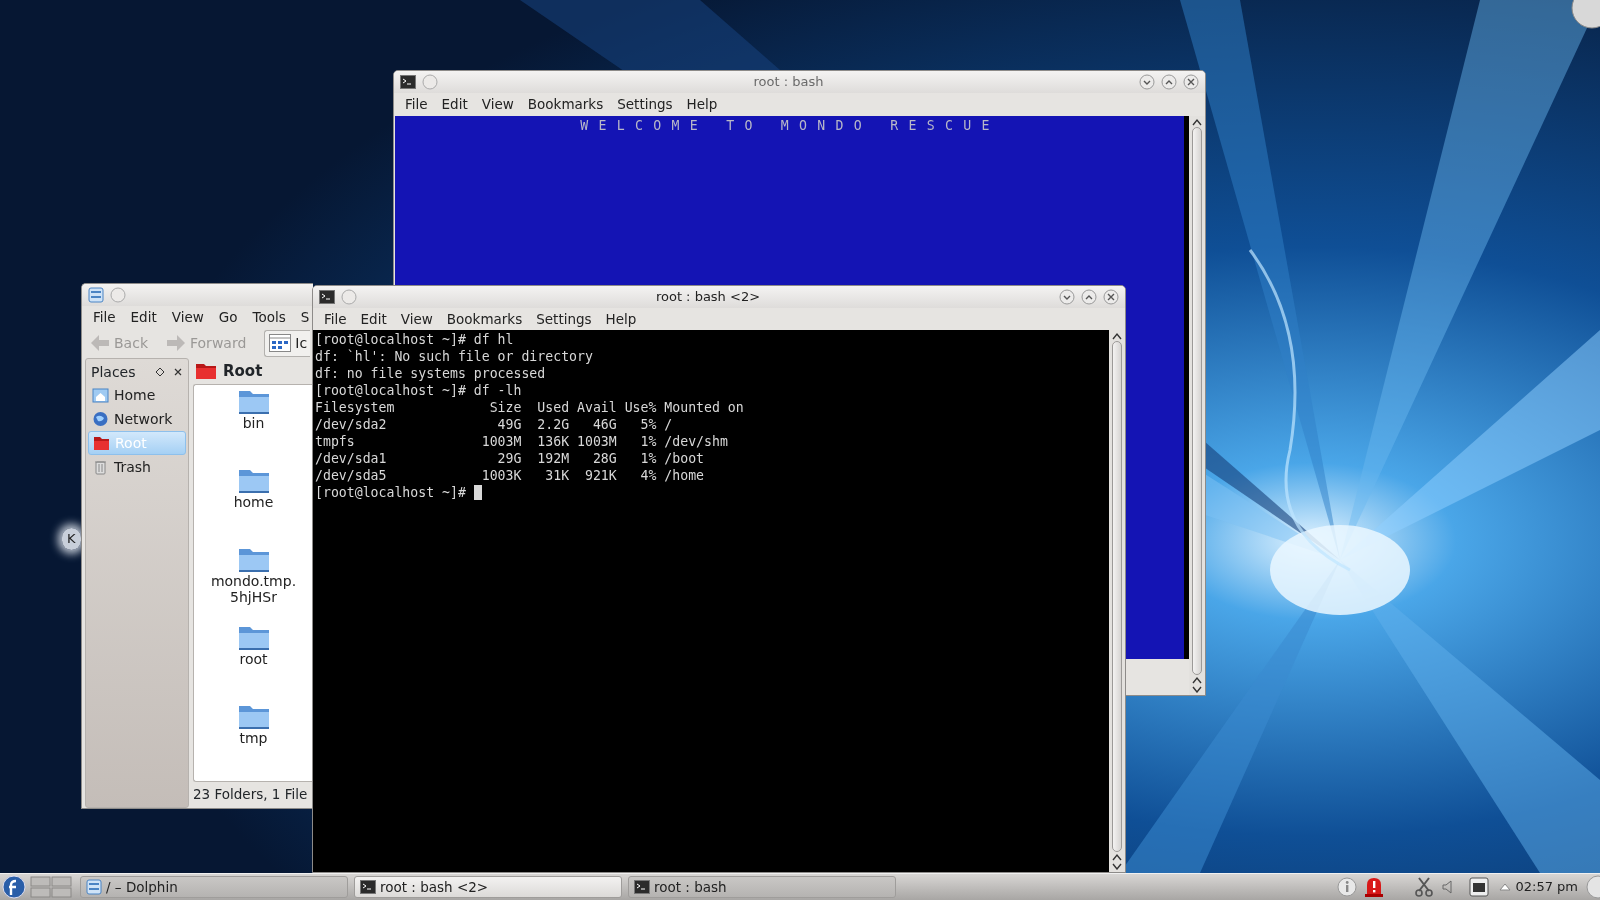 This screenshot has height=900, width=1600. What do you see at coordinates (137, 395) in the screenshot?
I see `places-item: Home` at bounding box center [137, 395].